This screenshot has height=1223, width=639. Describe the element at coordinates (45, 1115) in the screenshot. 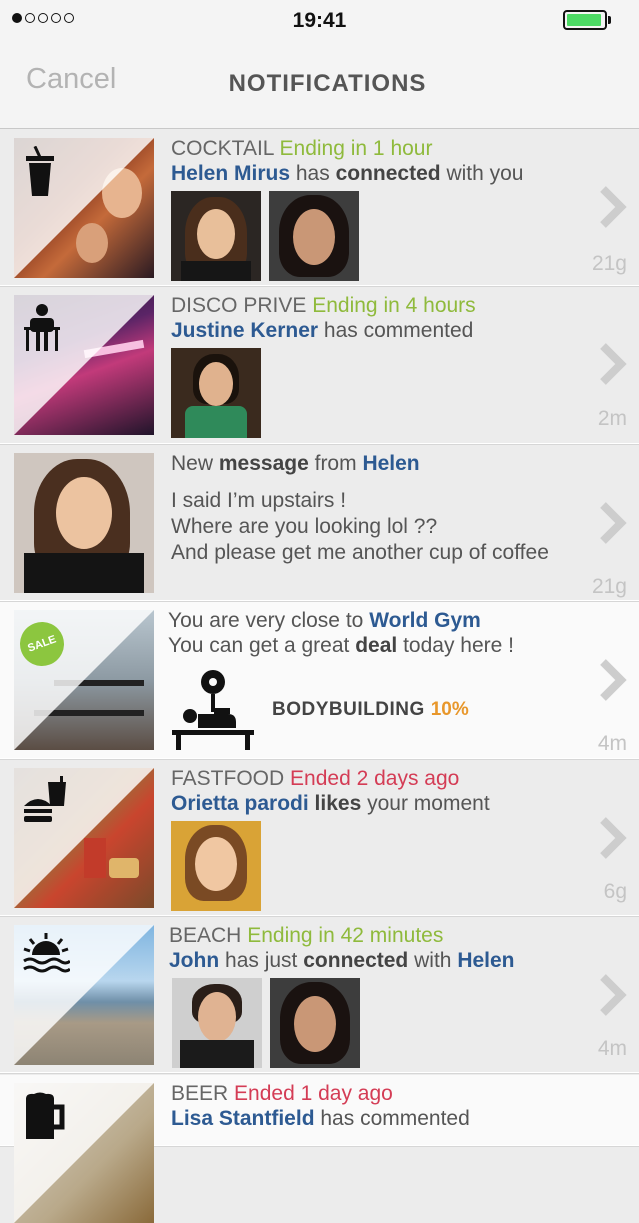

I see `beer-mug-icon` at that location.